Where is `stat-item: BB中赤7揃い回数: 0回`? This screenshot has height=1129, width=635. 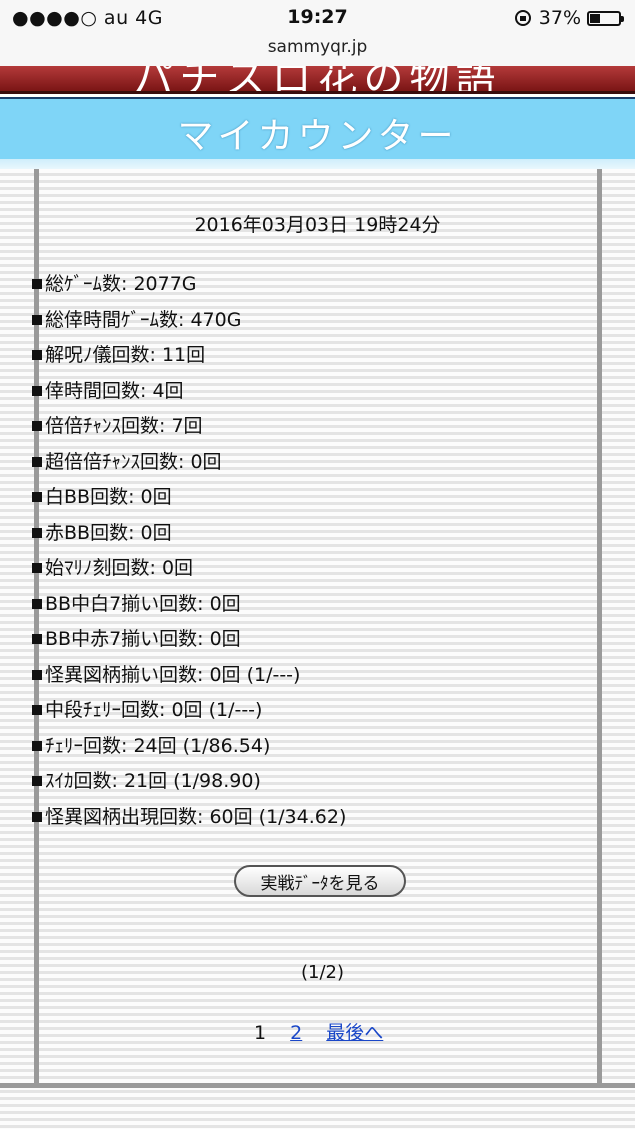
stat-item: BB中赤7揃い回数: 0回 is located at coordinates (189, 642).